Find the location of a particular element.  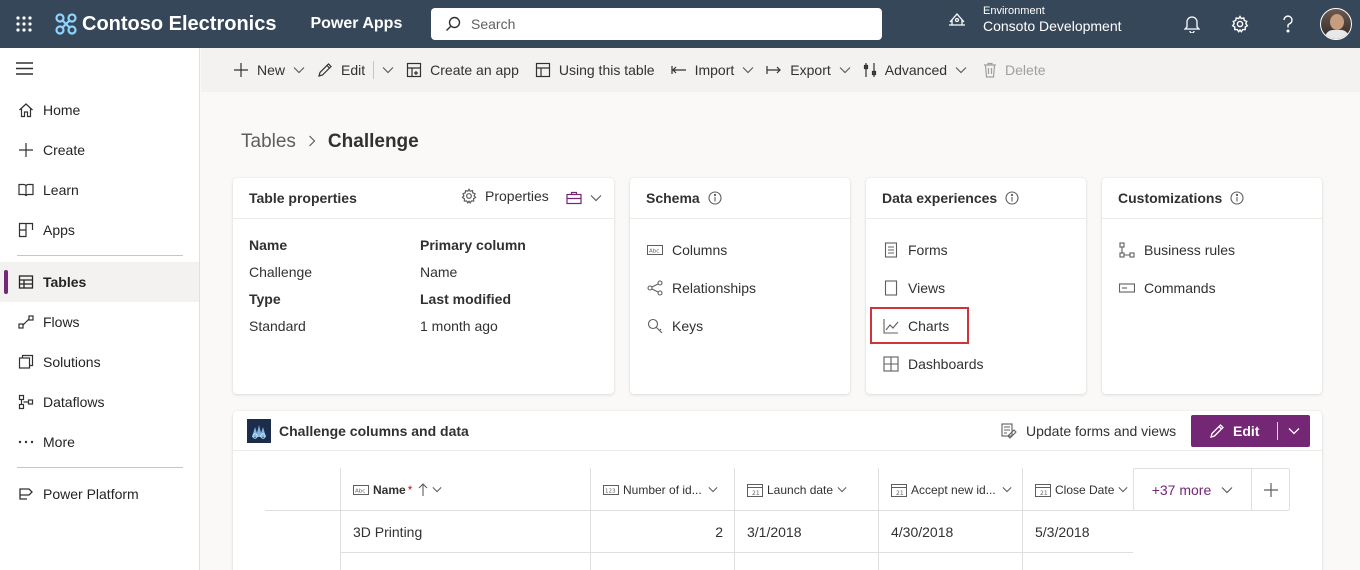

relationships-link: Relationships is located at coordinates (701, 288).